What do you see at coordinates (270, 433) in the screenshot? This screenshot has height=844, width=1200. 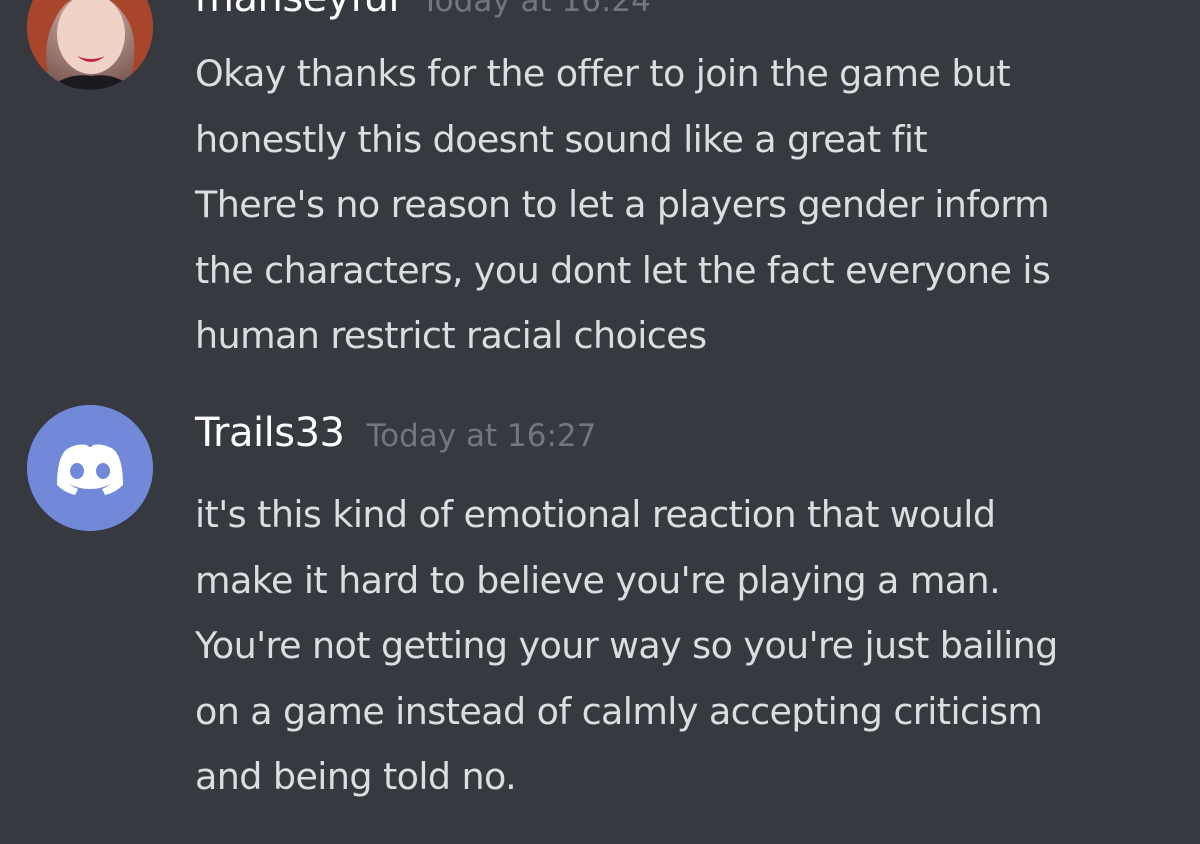 I see `username: Trails33` at bounding box center [270, 433].